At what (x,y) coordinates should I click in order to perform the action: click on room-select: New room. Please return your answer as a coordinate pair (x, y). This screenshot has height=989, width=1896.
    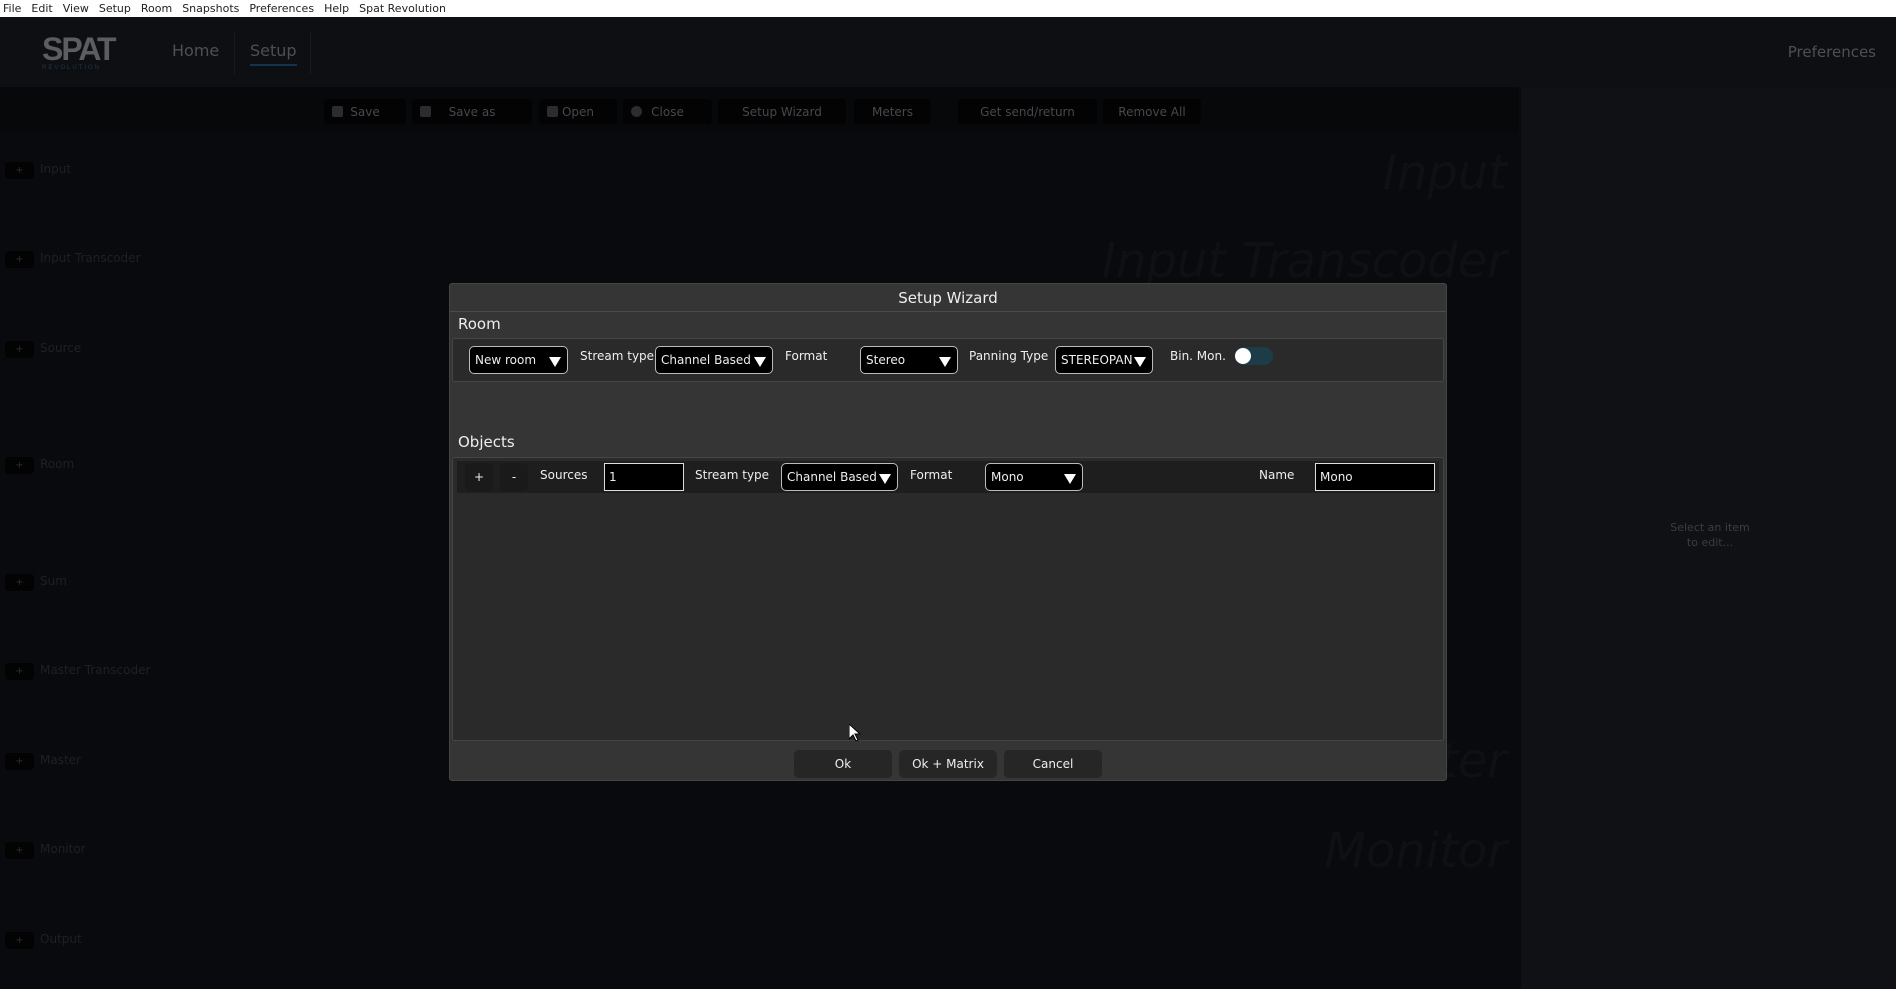
    Looking at the image, I should click on (518, 360).